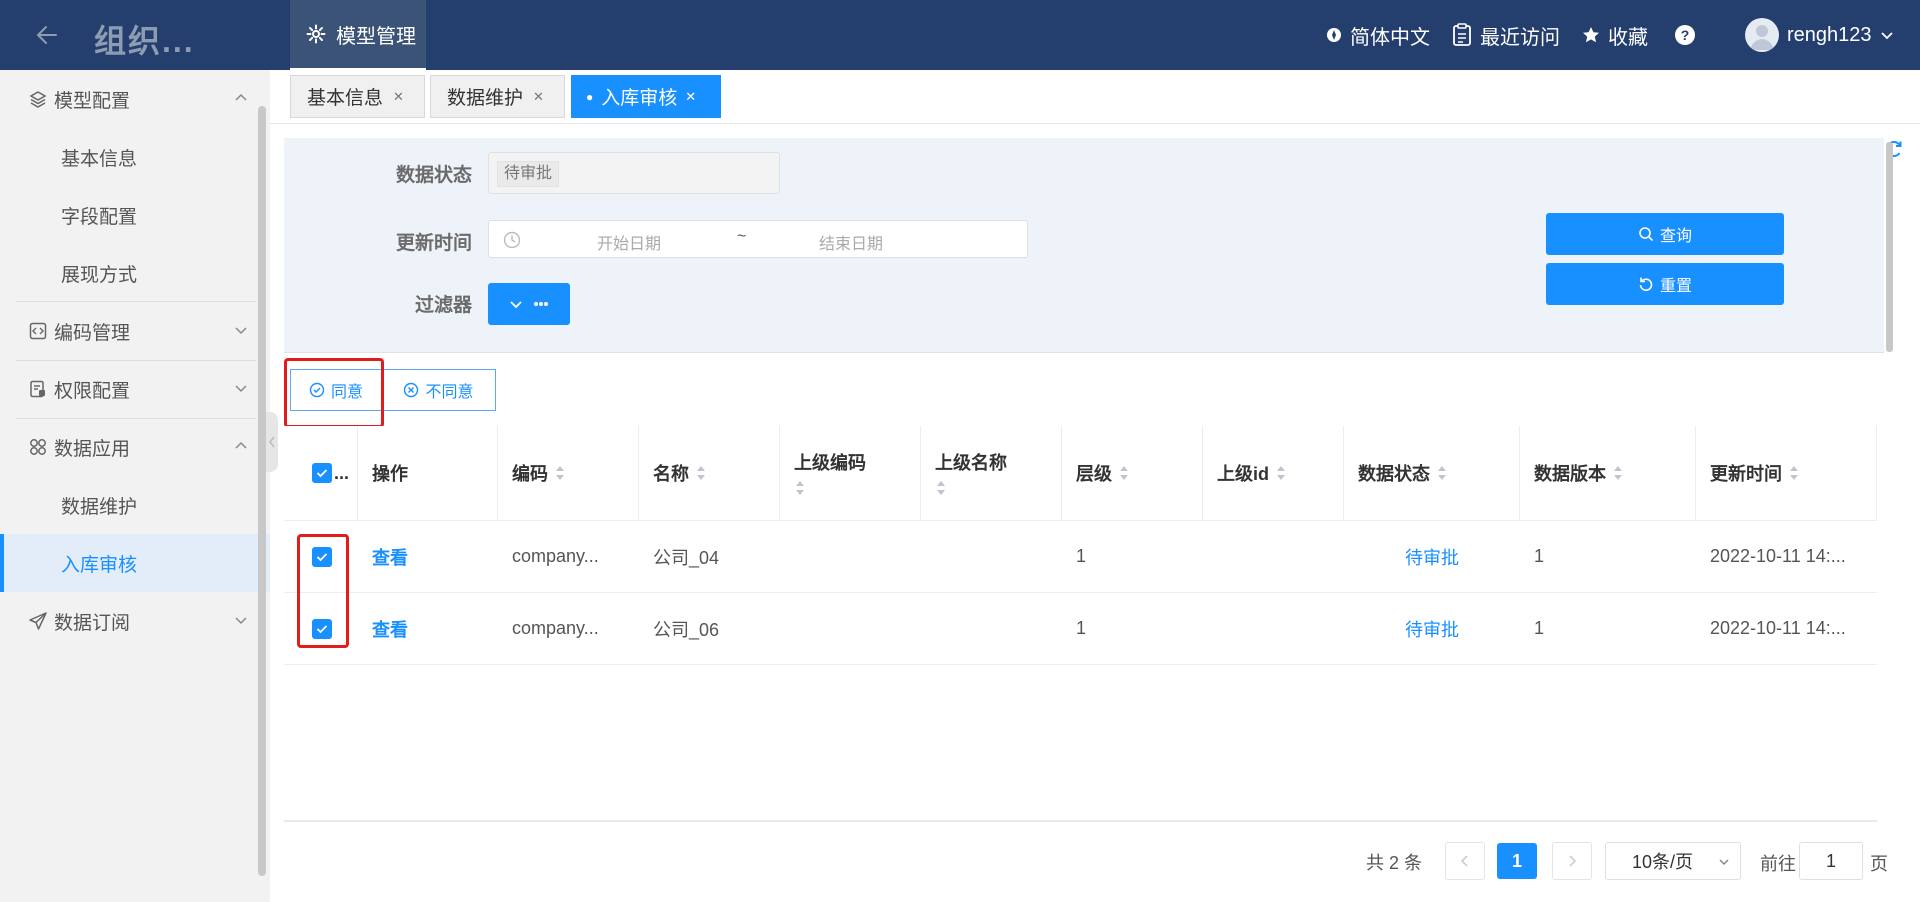 The image size is (1920, 902). What do you see at coordinates (991, 473) in the screenshot?
I see `column-header-parent-name: 上级名称` at bounding box center [991, 473].